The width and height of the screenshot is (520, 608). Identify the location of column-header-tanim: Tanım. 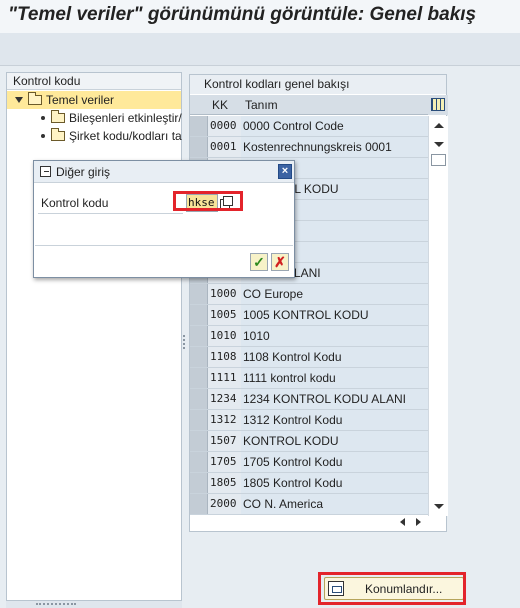
(261, 105).